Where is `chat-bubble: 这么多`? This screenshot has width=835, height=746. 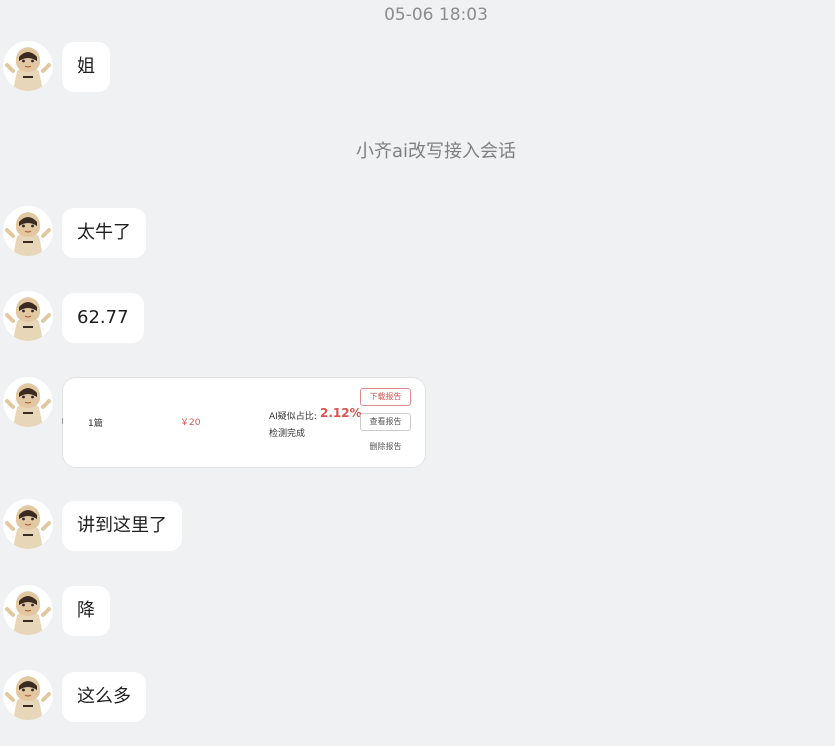 chat-bubble: 这么多 is located at coordinates (104, 697).